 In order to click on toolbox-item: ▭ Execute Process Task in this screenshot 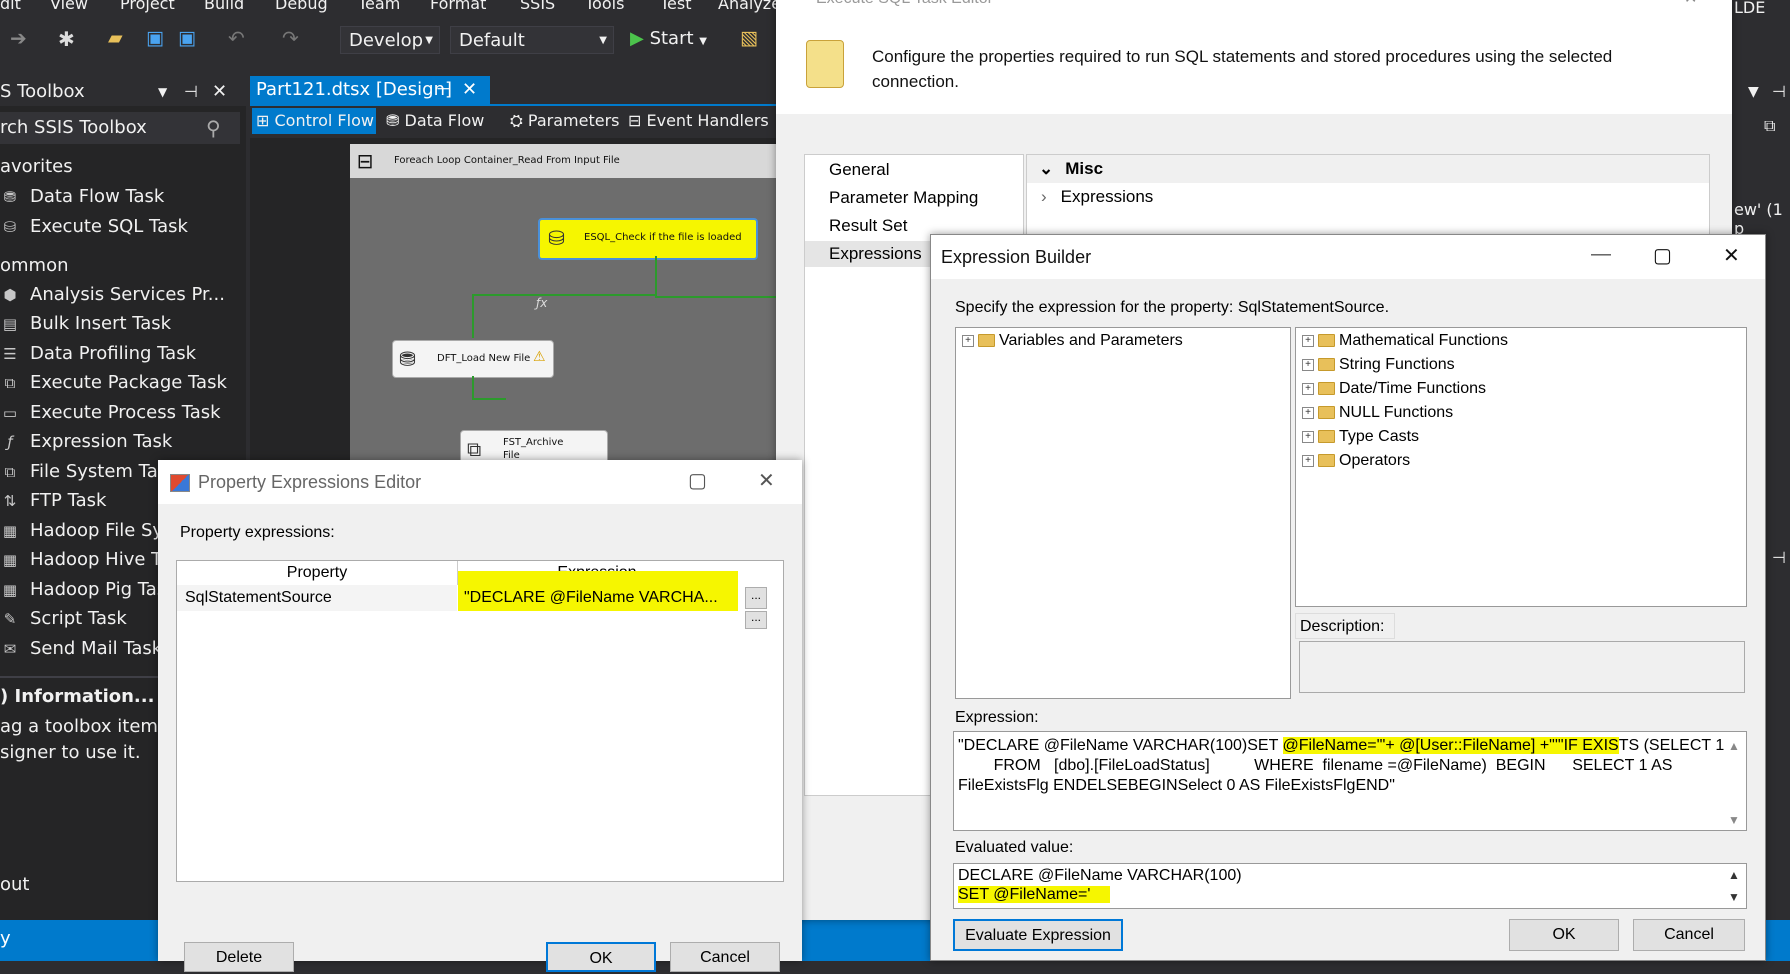, I will do `click(110, 412)`.